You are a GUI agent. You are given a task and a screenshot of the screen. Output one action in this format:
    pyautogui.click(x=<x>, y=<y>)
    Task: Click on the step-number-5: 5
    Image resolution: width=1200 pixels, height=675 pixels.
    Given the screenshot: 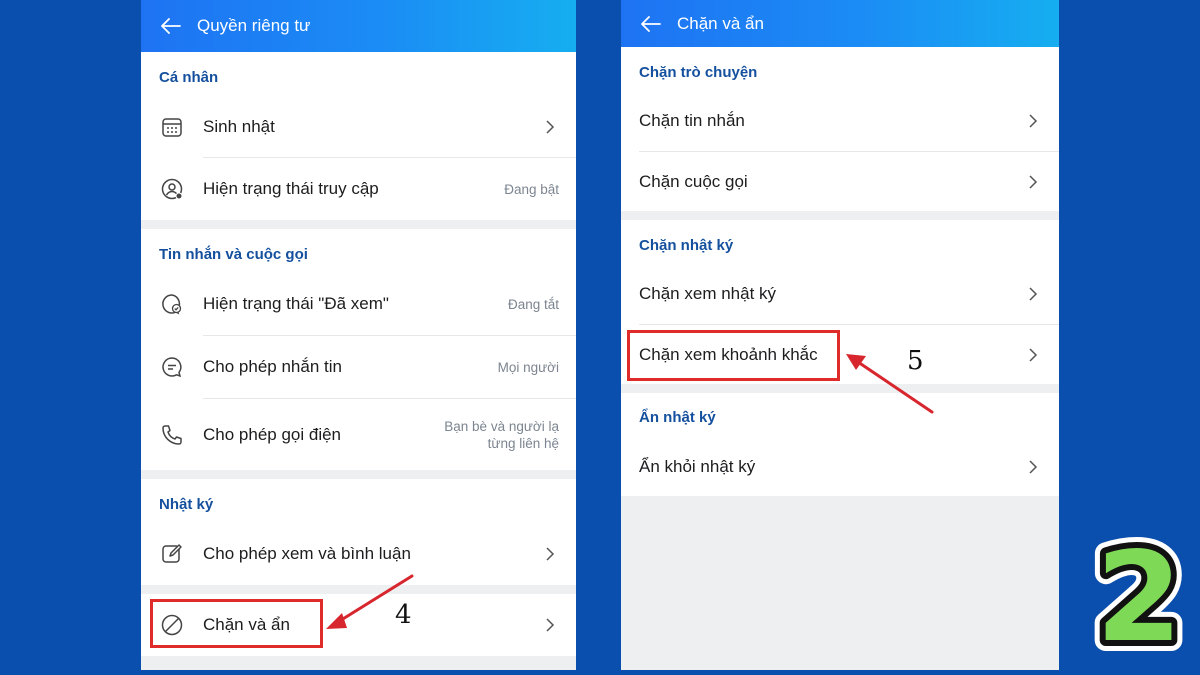 What is the action you would take?
    pyautogui.click(x=915, y=361)
    